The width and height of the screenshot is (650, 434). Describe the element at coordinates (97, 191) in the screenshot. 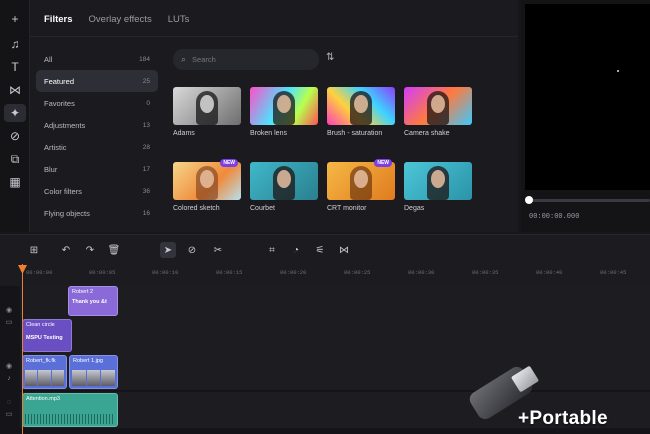

I see `category-color-filters: Color filters 36` at that location.